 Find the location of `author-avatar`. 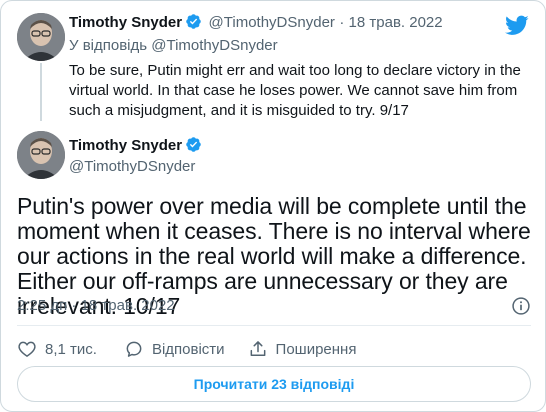

author-avatar is located at coordinates (41, 37).